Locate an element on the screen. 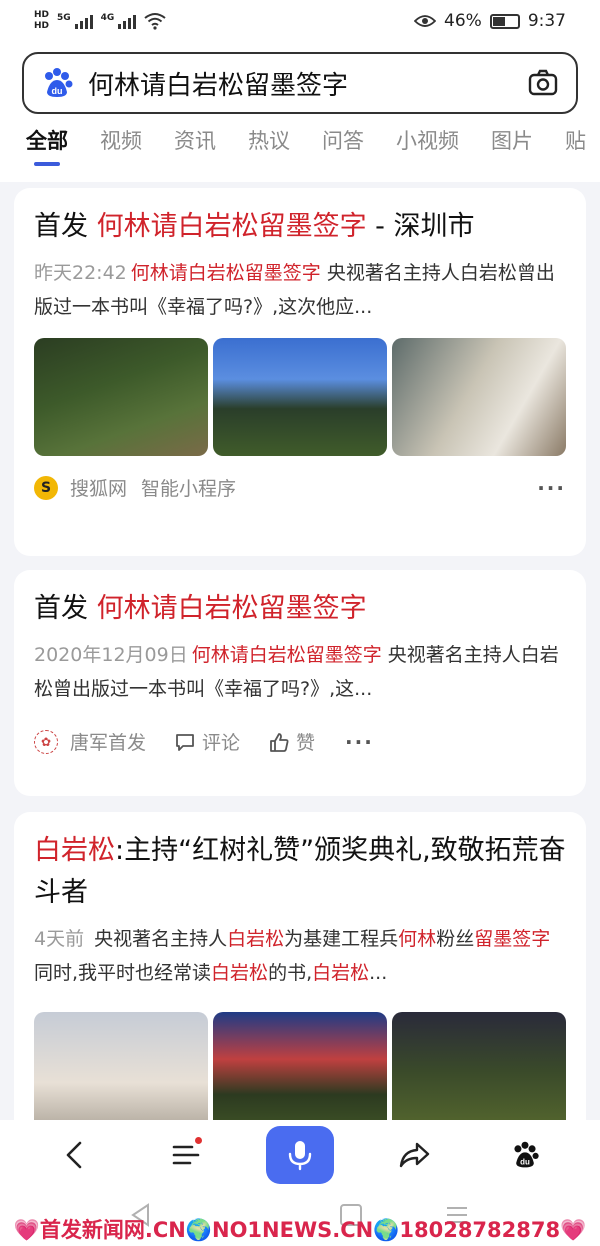 This screenshot has width=600, height=1246. menu-button is located at coordinates (186, 1155).